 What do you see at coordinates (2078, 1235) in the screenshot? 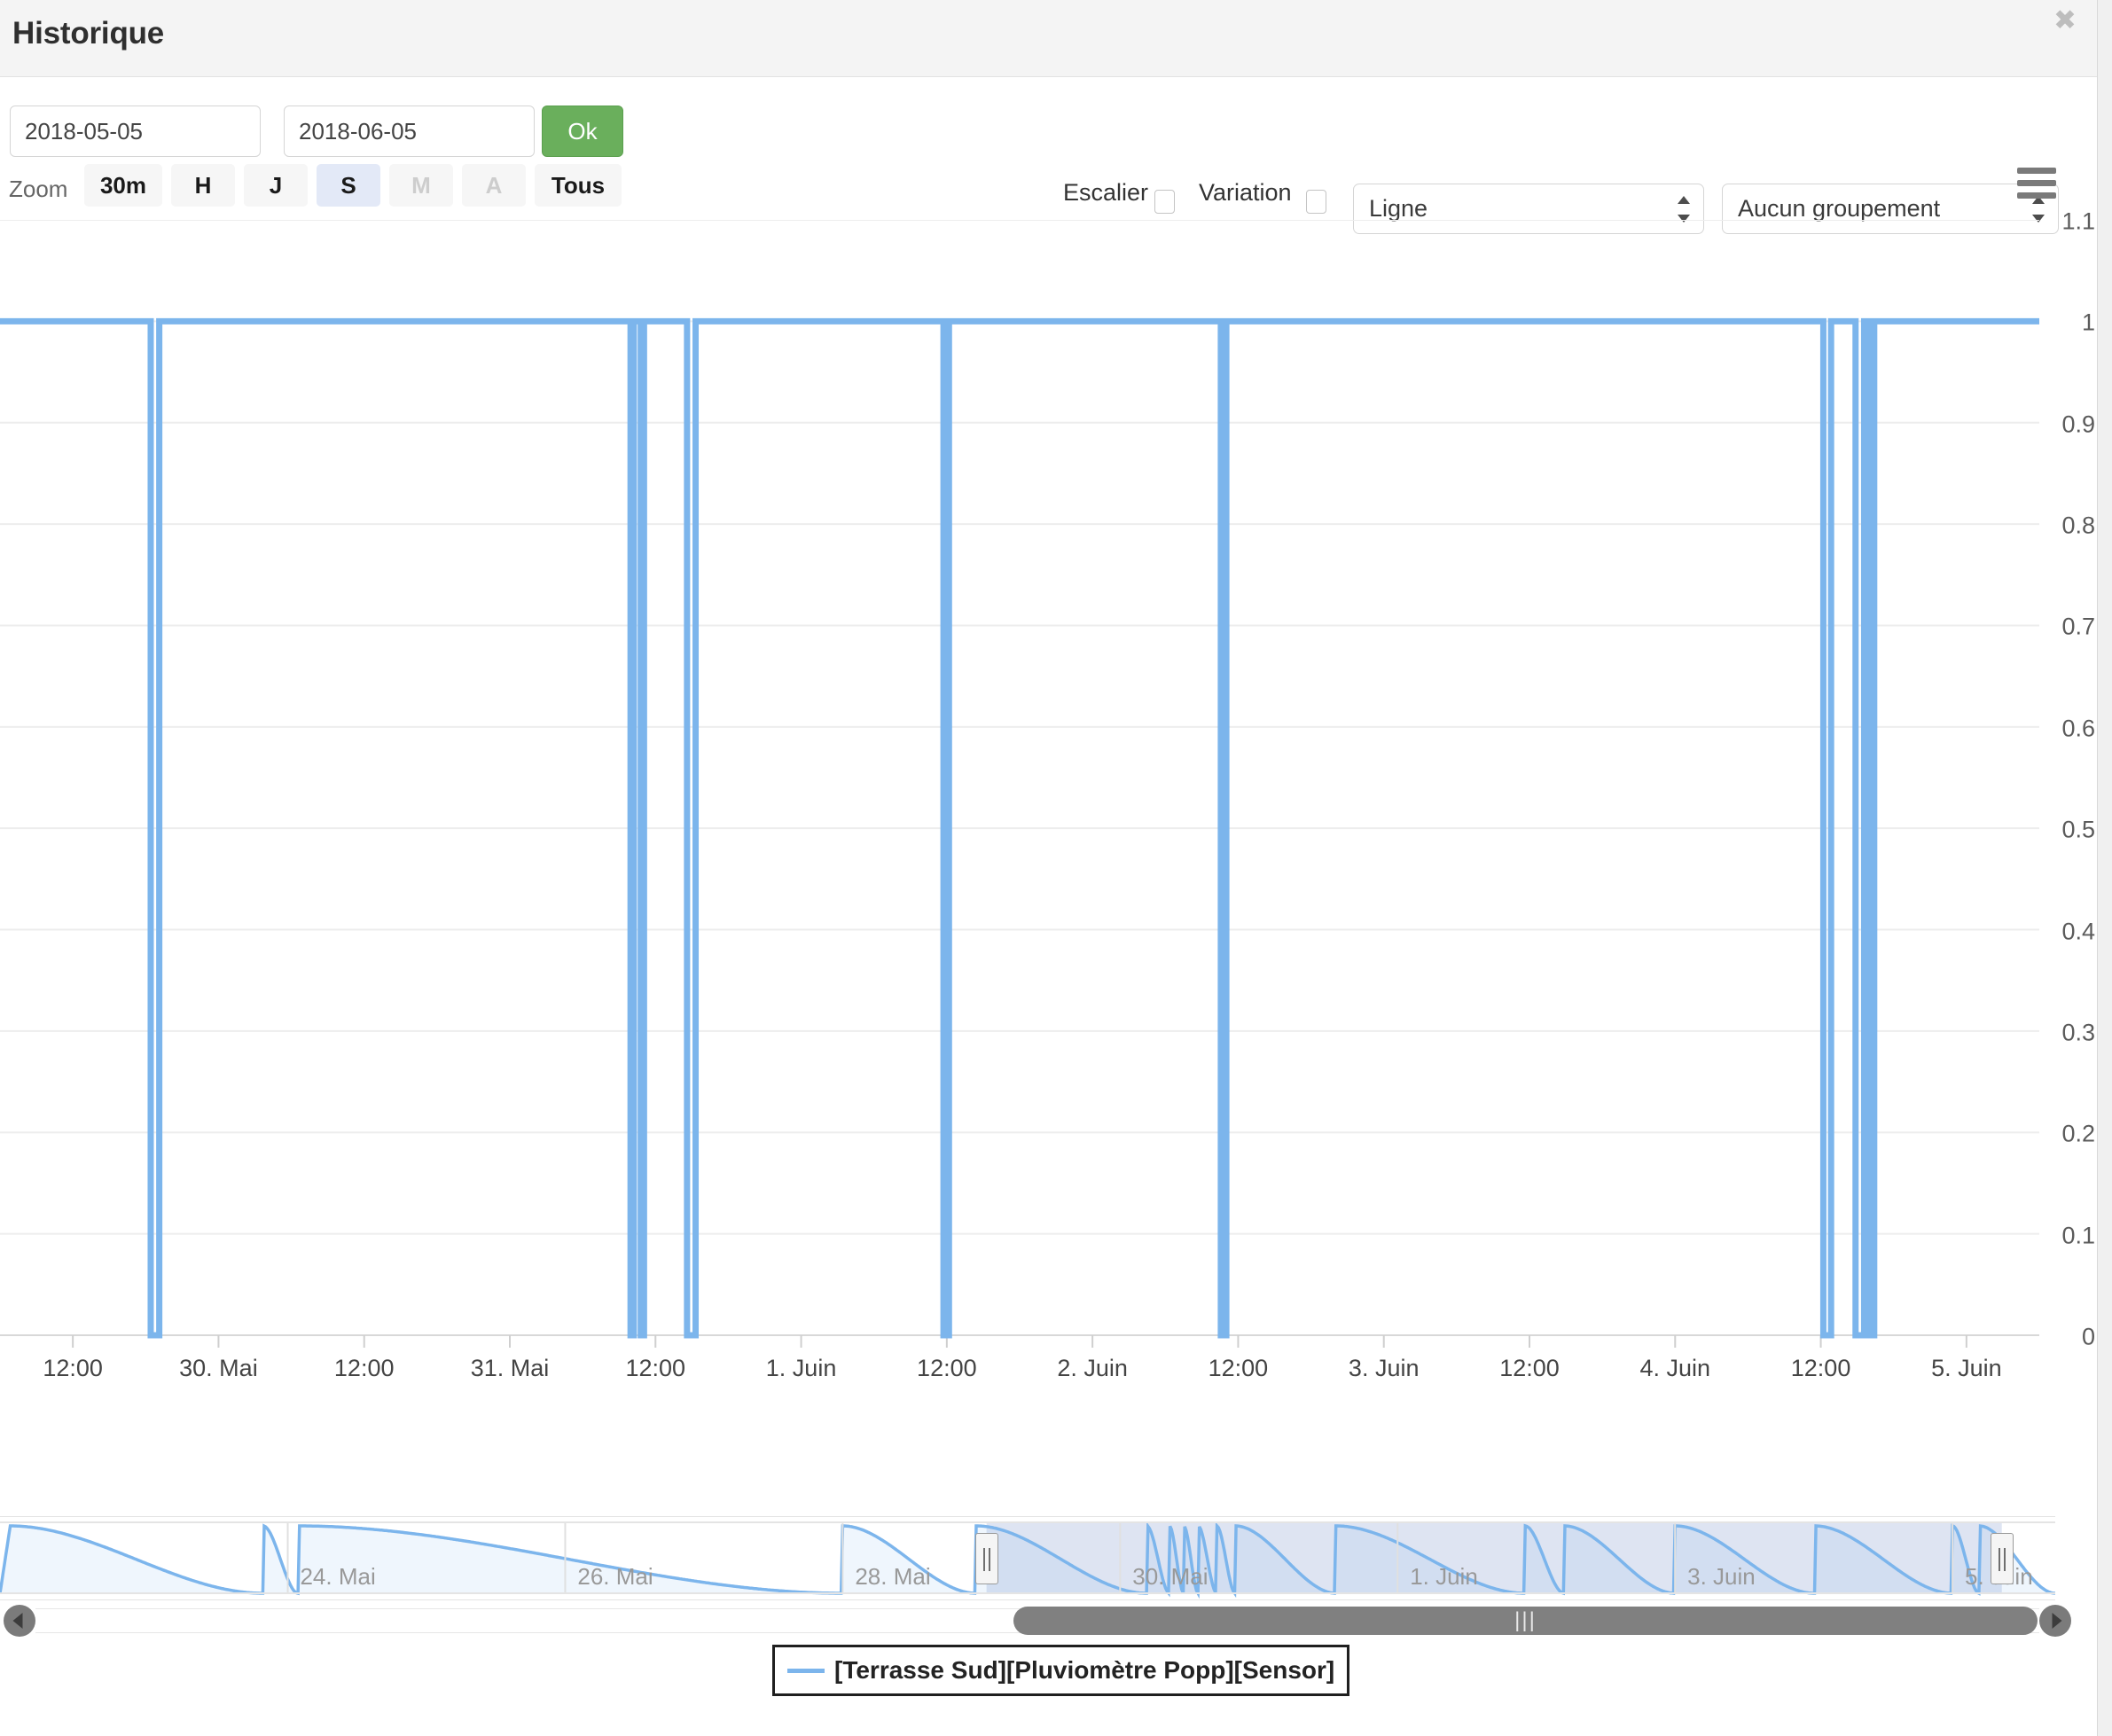
I see `y-axis-tick-label: 0.1` at bounding box center [2078, 1235].